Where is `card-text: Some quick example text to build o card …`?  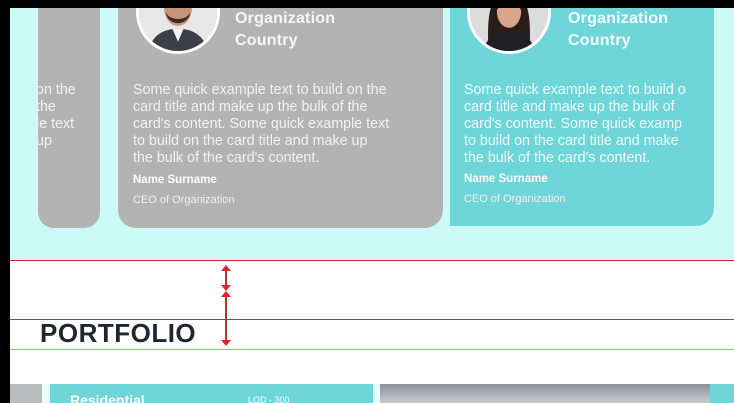 card-text: Some quick example text to build o card … is located at coordinates (575, 124).